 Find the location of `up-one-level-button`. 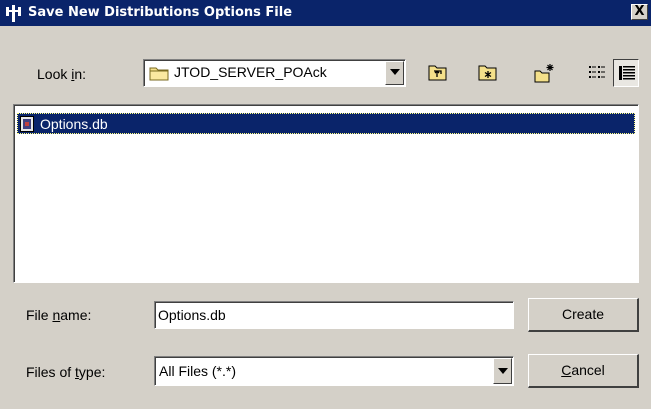

up-one-level-button is located at coordinates (438, 73).